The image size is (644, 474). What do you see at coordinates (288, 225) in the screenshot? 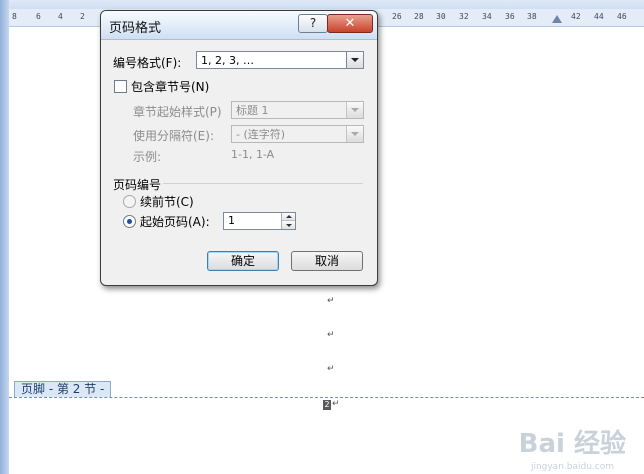
I see `spin-down-icon` at bounding box center [288, 225].